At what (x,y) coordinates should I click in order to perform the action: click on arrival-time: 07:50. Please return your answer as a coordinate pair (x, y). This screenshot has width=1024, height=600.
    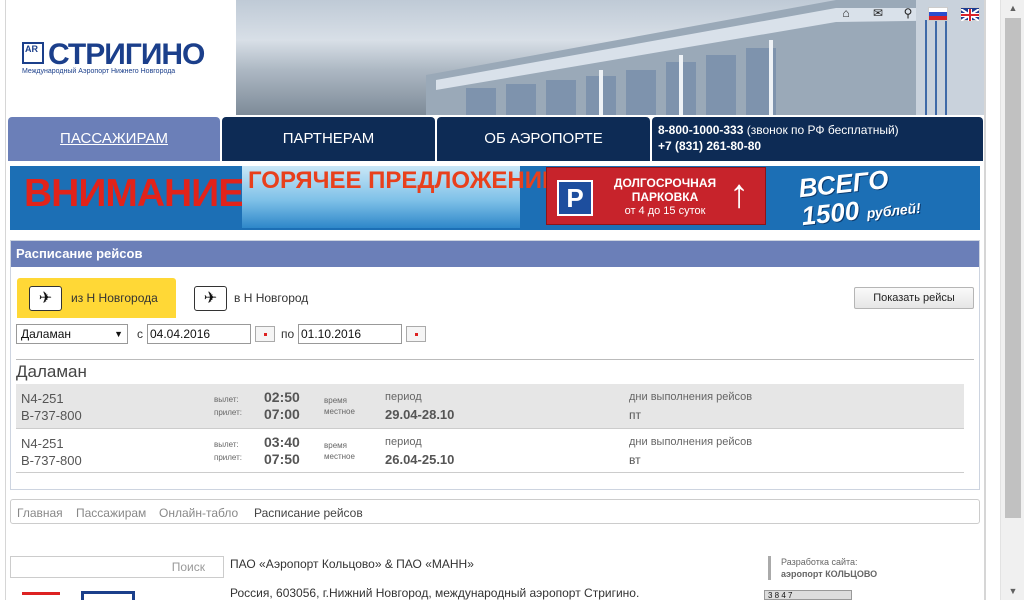
    Looking at the image, I should click on (282, 459).